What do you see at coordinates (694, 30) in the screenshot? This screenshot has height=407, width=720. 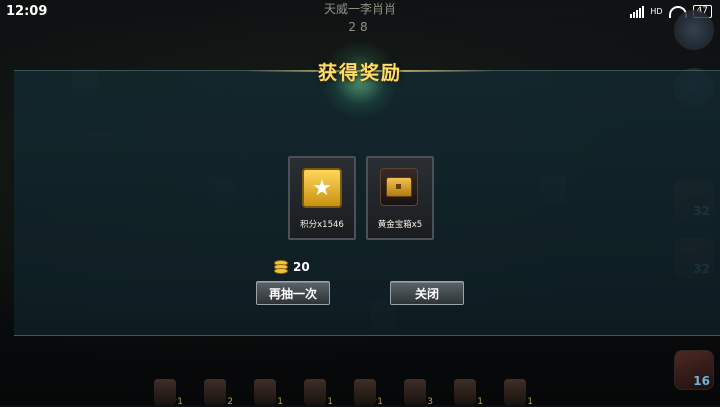 I see `settings-icon` at bounding box center [694, 30].